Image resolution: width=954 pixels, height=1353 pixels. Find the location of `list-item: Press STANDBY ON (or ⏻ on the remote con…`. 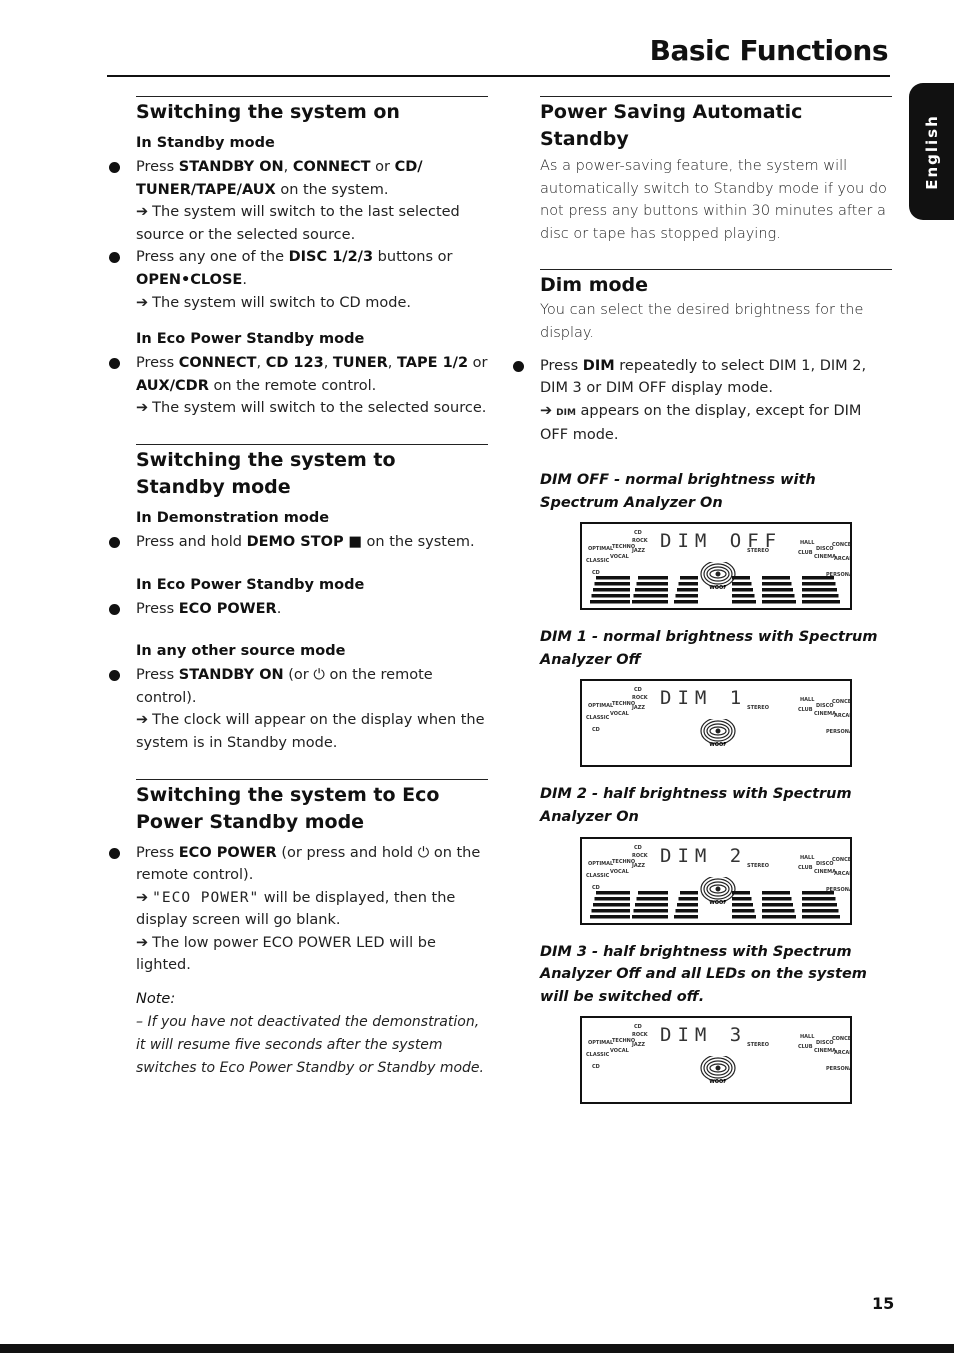

list-item: Press STANDBY ON (or ⏻ on the remote con… is located at coordinates (297, 709).